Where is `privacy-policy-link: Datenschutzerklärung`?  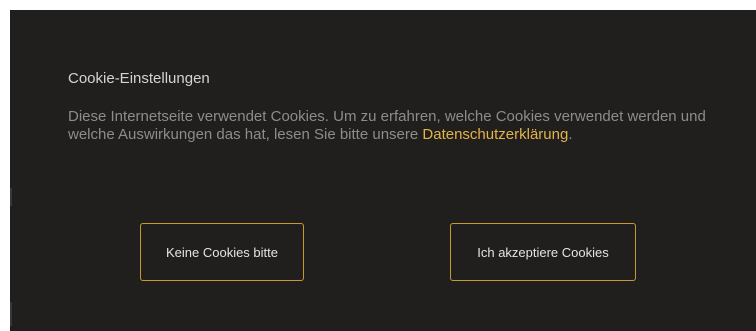
privacy-policy-link: Datenschutzerklärung is located at coordinates (495, 134).